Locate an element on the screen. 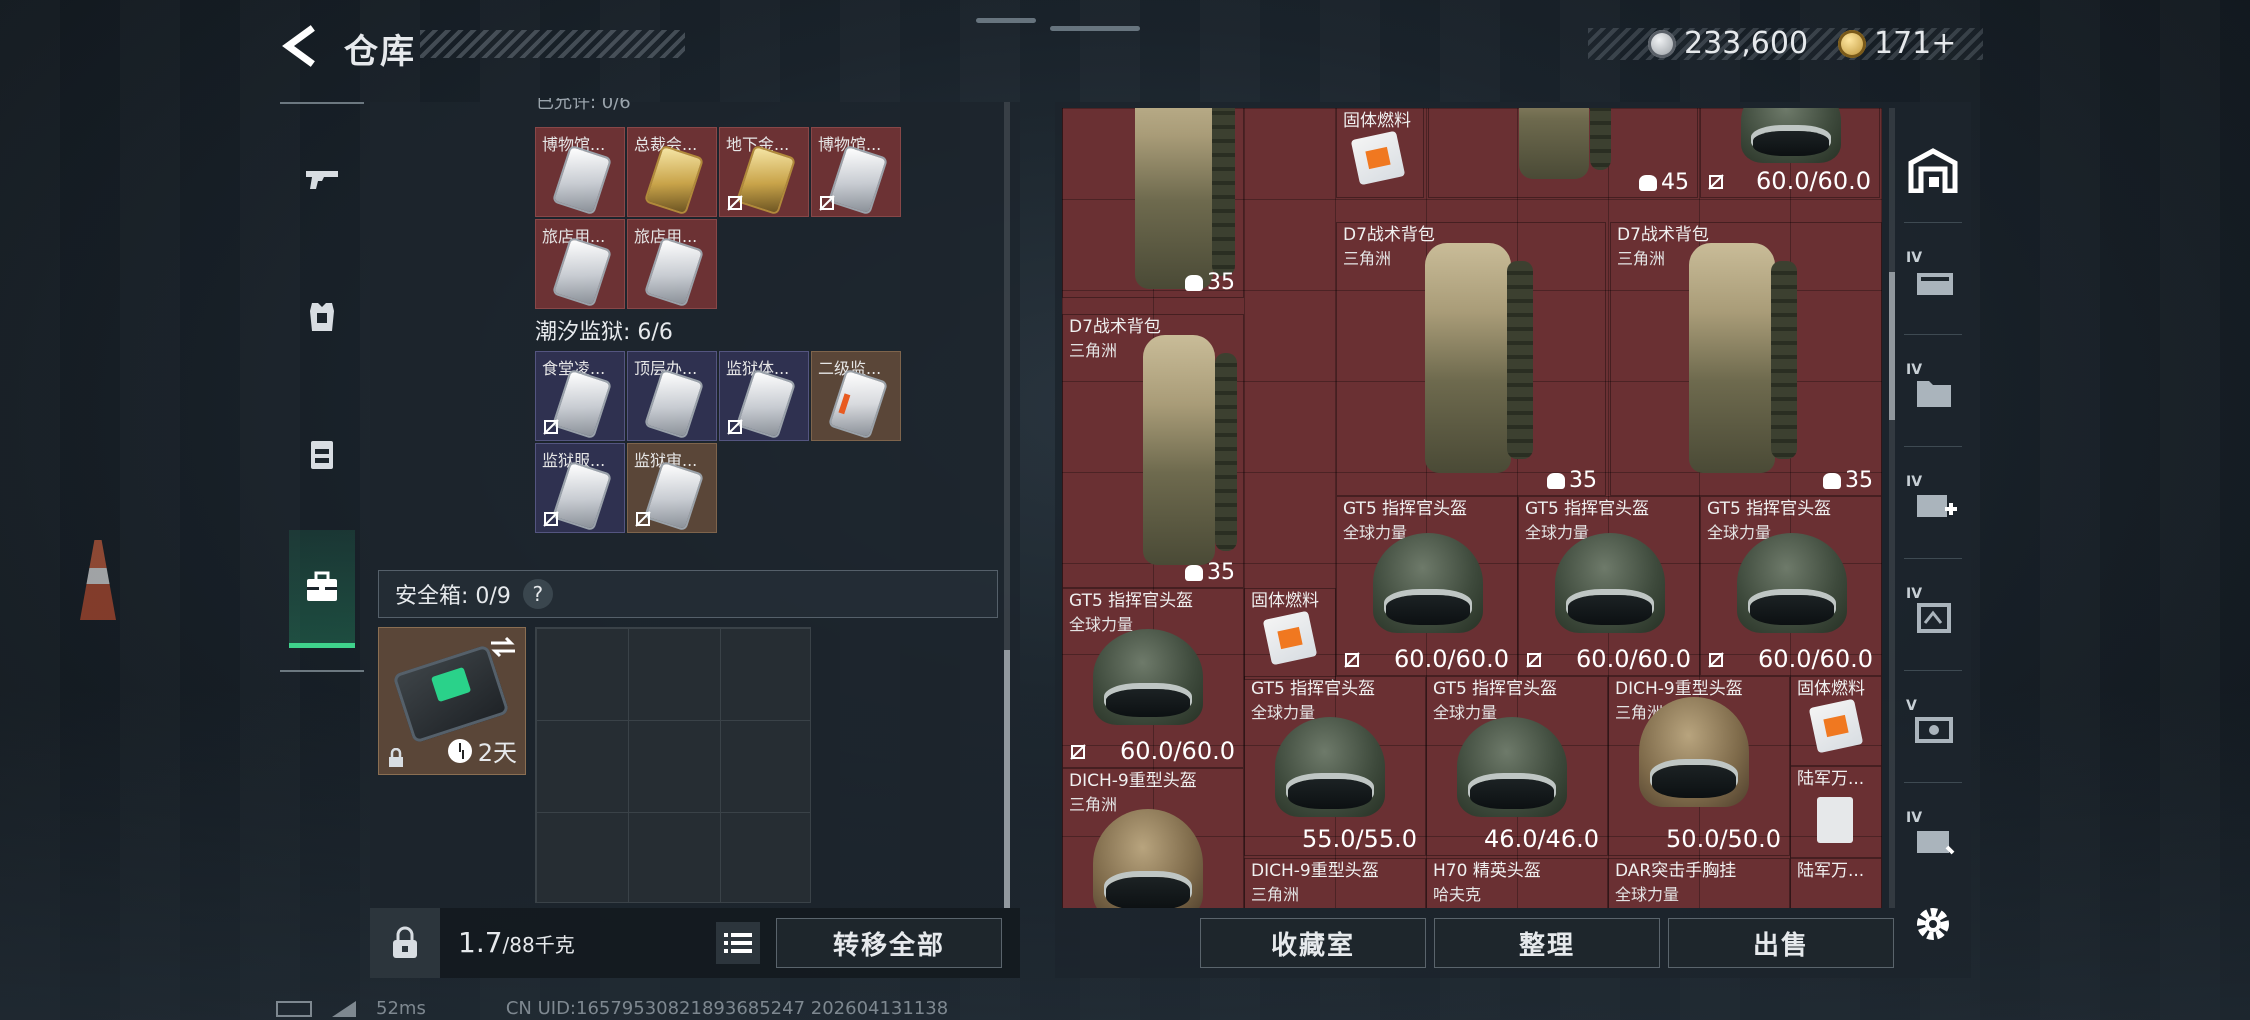 The width and height of the screenshot is (2250, 1020). sort-button: 整理 is located at coordinates (1547, 943).